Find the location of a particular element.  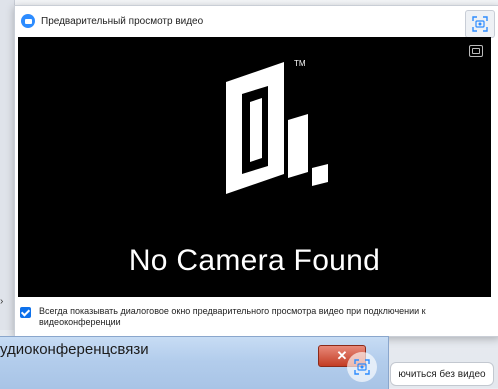

dialog-title: Предварительный просмотр видео is located at coordinates (122, 21).